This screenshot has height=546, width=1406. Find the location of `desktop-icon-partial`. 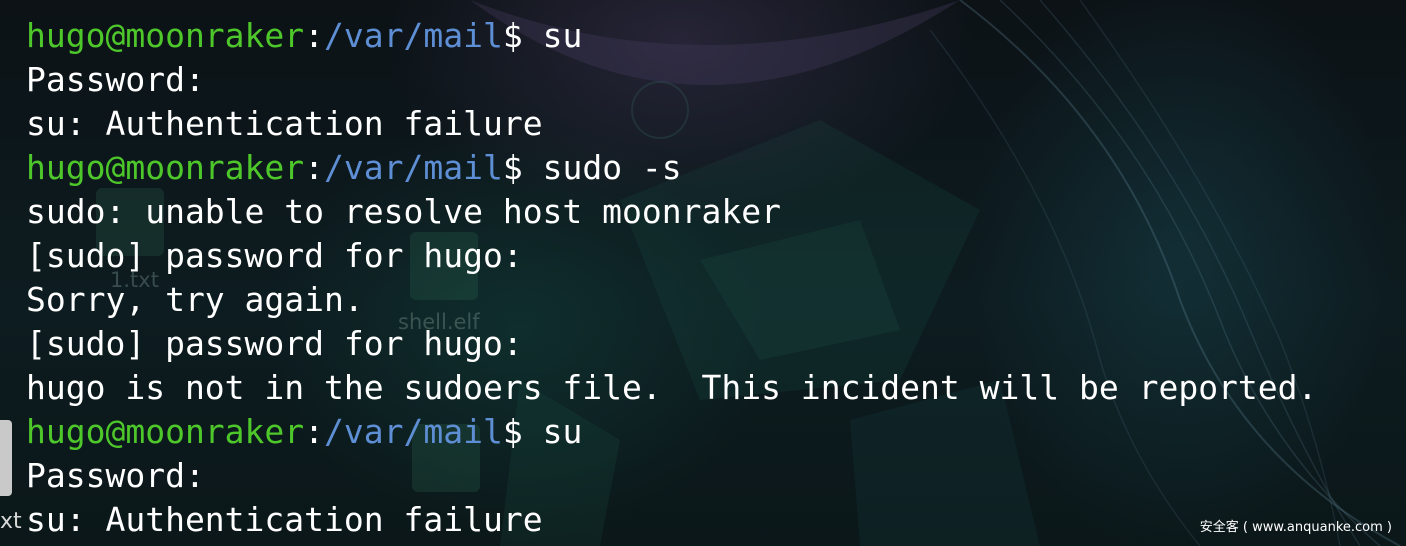

desktop-icon-partial is located at coordinates (6, 458).